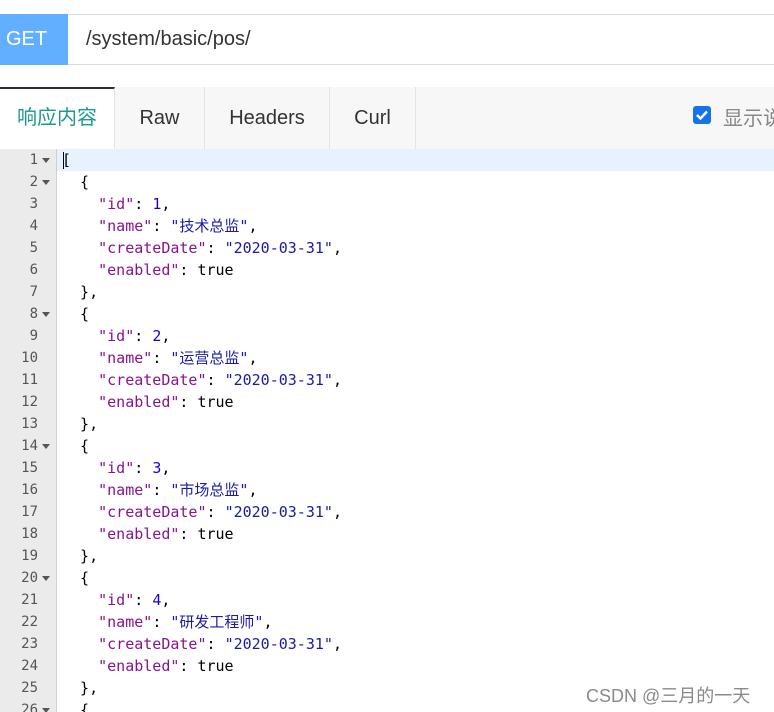 Image resolution: width=774 pixels, height=712 pixels. What do you see at coordinates (160, 118) in the screenshot?
I see `tab-raw: Raw` at bounding box center [160, 118].